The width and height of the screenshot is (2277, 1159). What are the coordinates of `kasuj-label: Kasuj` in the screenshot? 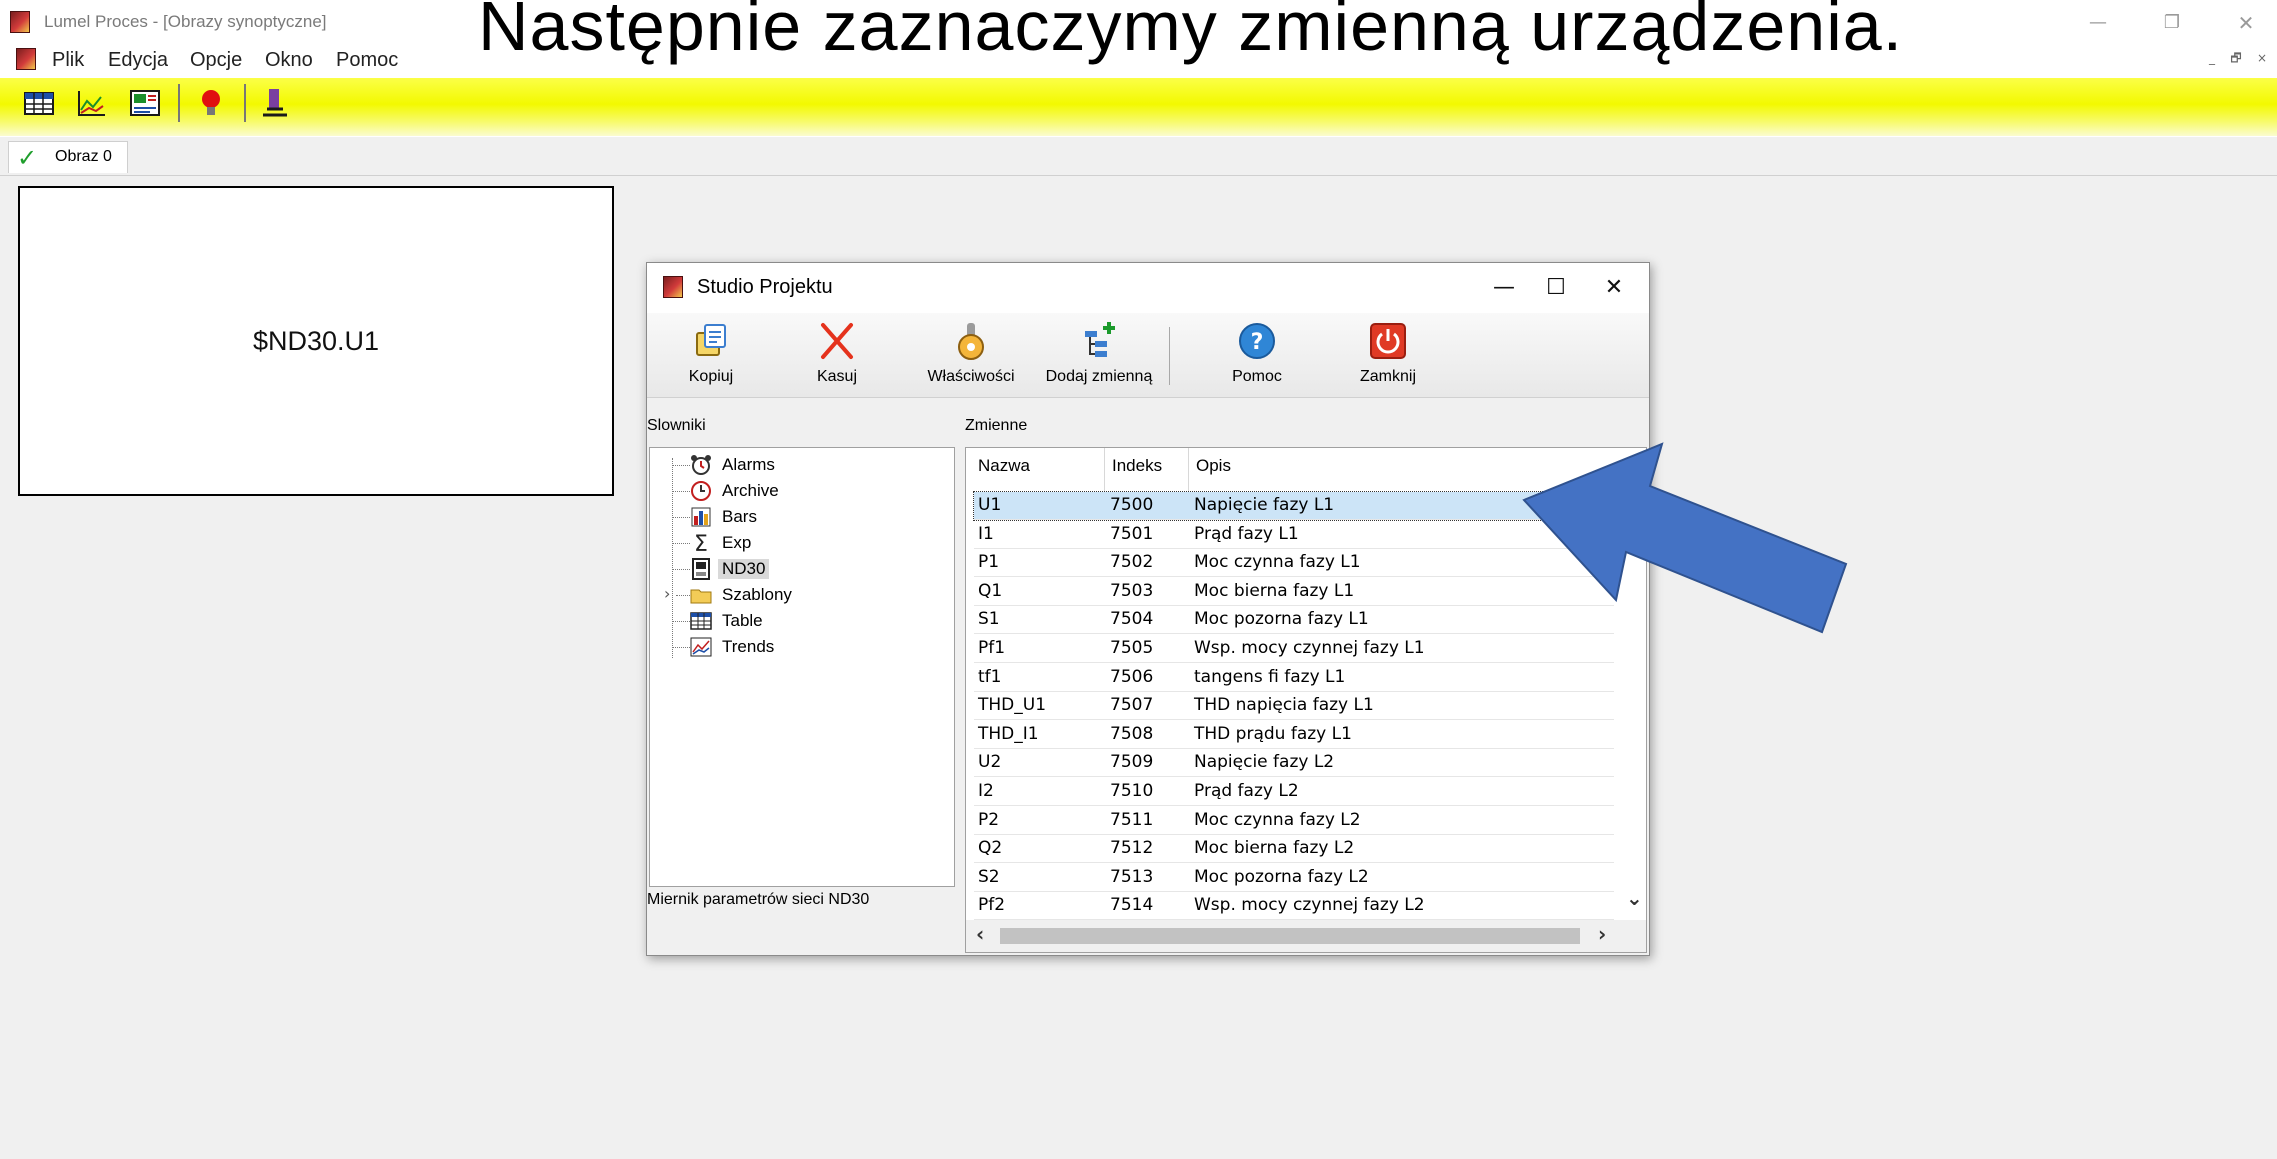 It's located at (837, 376).